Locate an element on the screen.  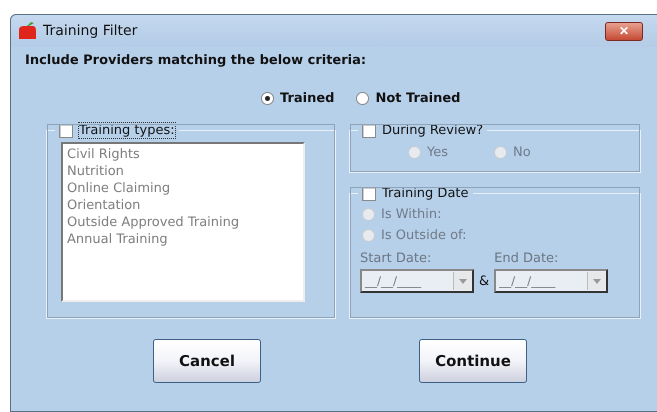
radio-label: Yes is located at coordinates (437, 152).